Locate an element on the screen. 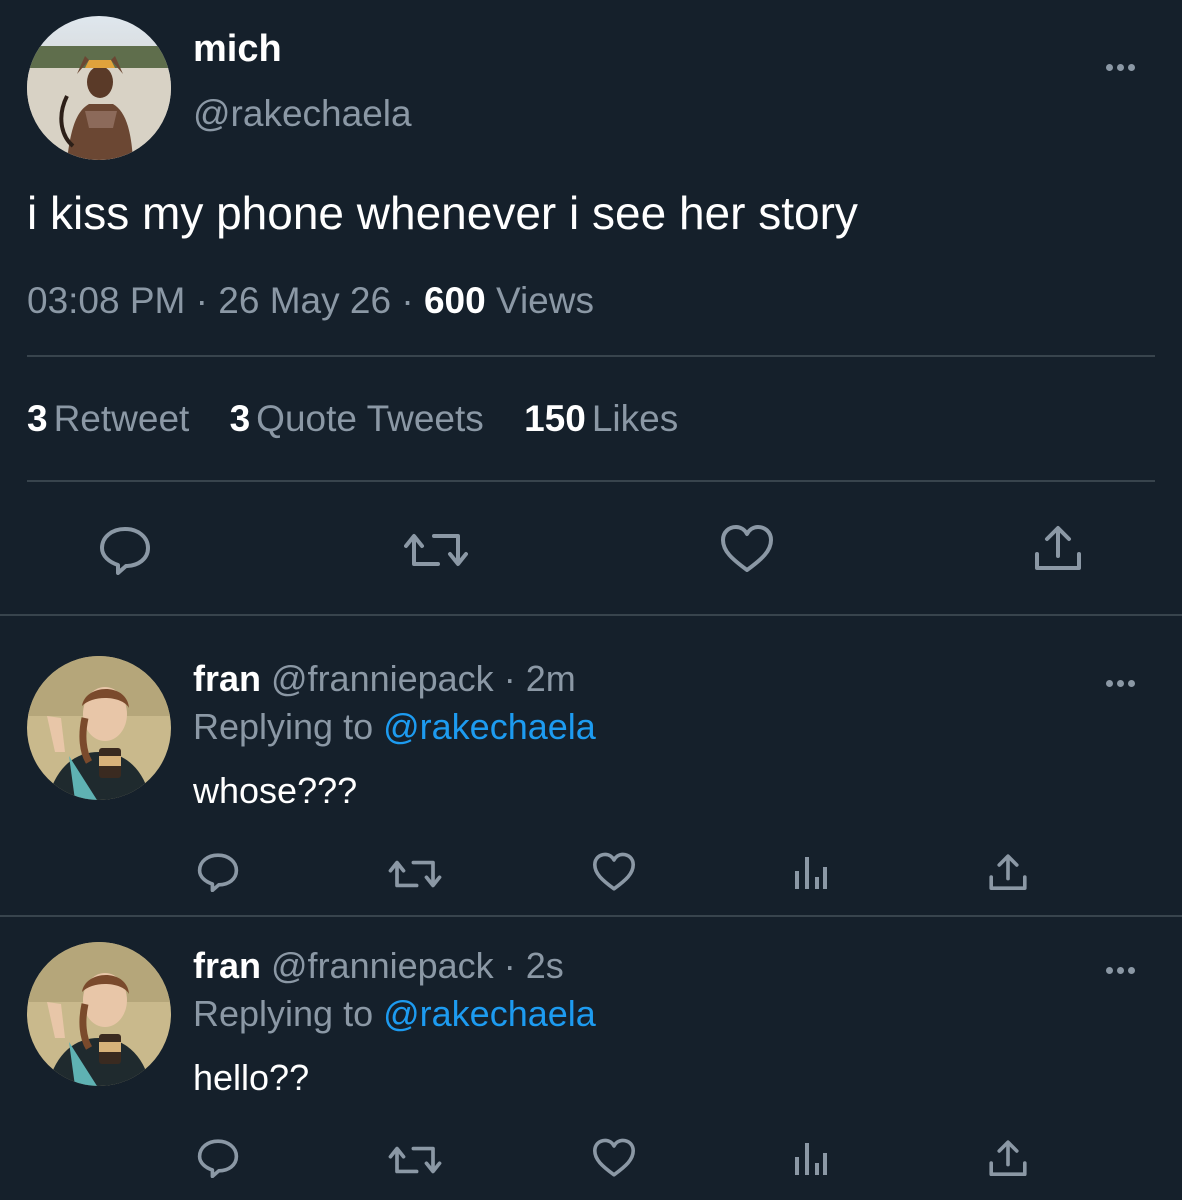  quotes-label: Quote Tweets is located at coordinates (370, 418).